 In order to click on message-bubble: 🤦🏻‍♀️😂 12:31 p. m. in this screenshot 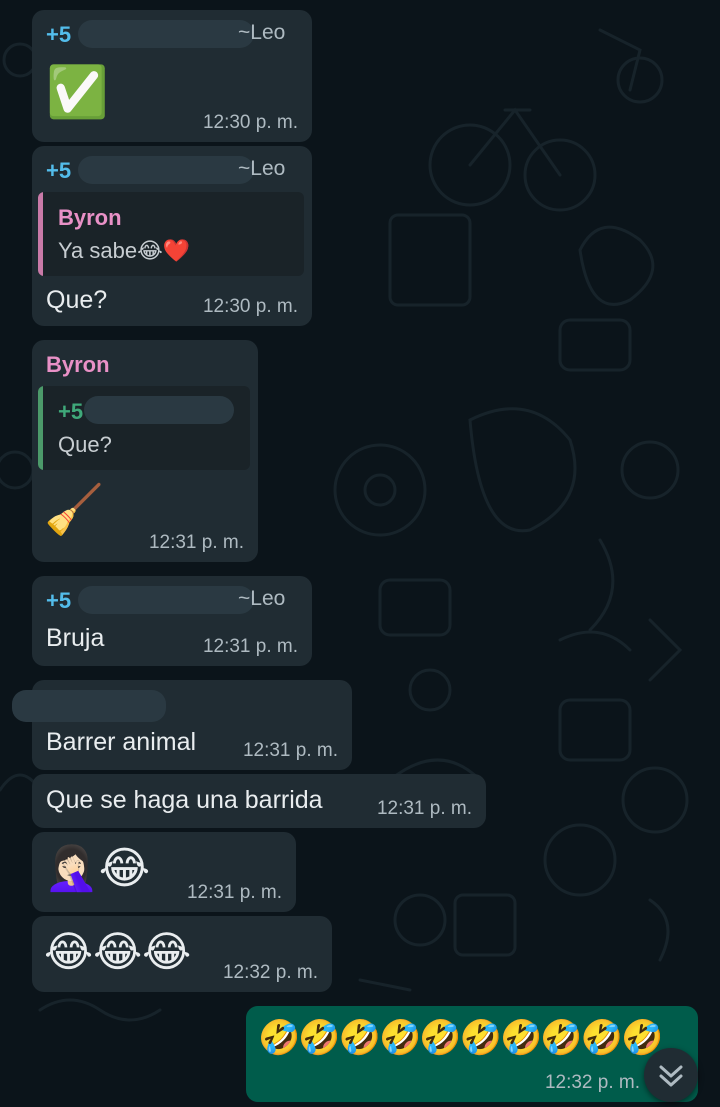, I will do `click(164, 872)`.